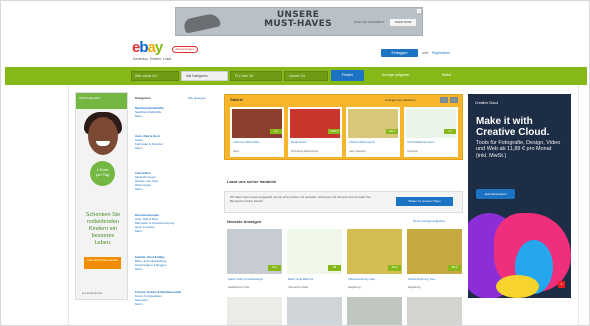 The image size is (590, 326). What do you see at coordinates (429, 221) in the screenshot?
I see `new-ad-link: Neue Anzeige aufgeben` at bounding box center [429, 221].